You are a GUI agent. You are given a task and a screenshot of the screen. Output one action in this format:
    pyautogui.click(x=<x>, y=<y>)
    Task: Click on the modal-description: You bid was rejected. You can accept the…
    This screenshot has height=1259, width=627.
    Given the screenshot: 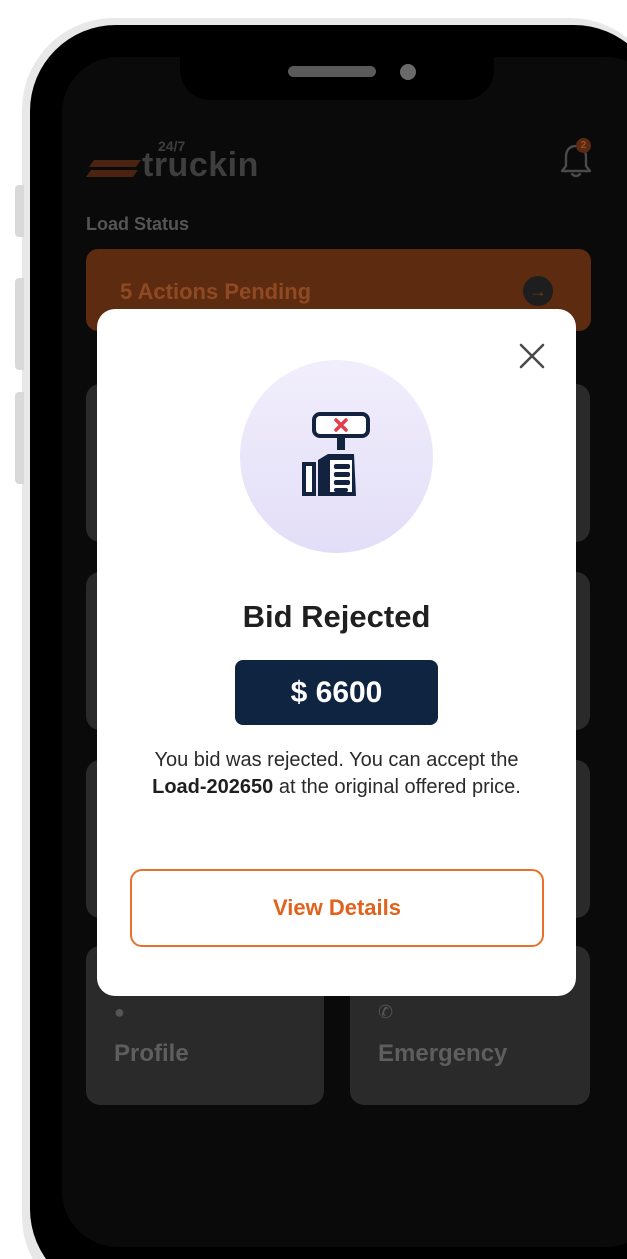 What is the action you would take?
    pyautogui.click(x=336, y=774)
    